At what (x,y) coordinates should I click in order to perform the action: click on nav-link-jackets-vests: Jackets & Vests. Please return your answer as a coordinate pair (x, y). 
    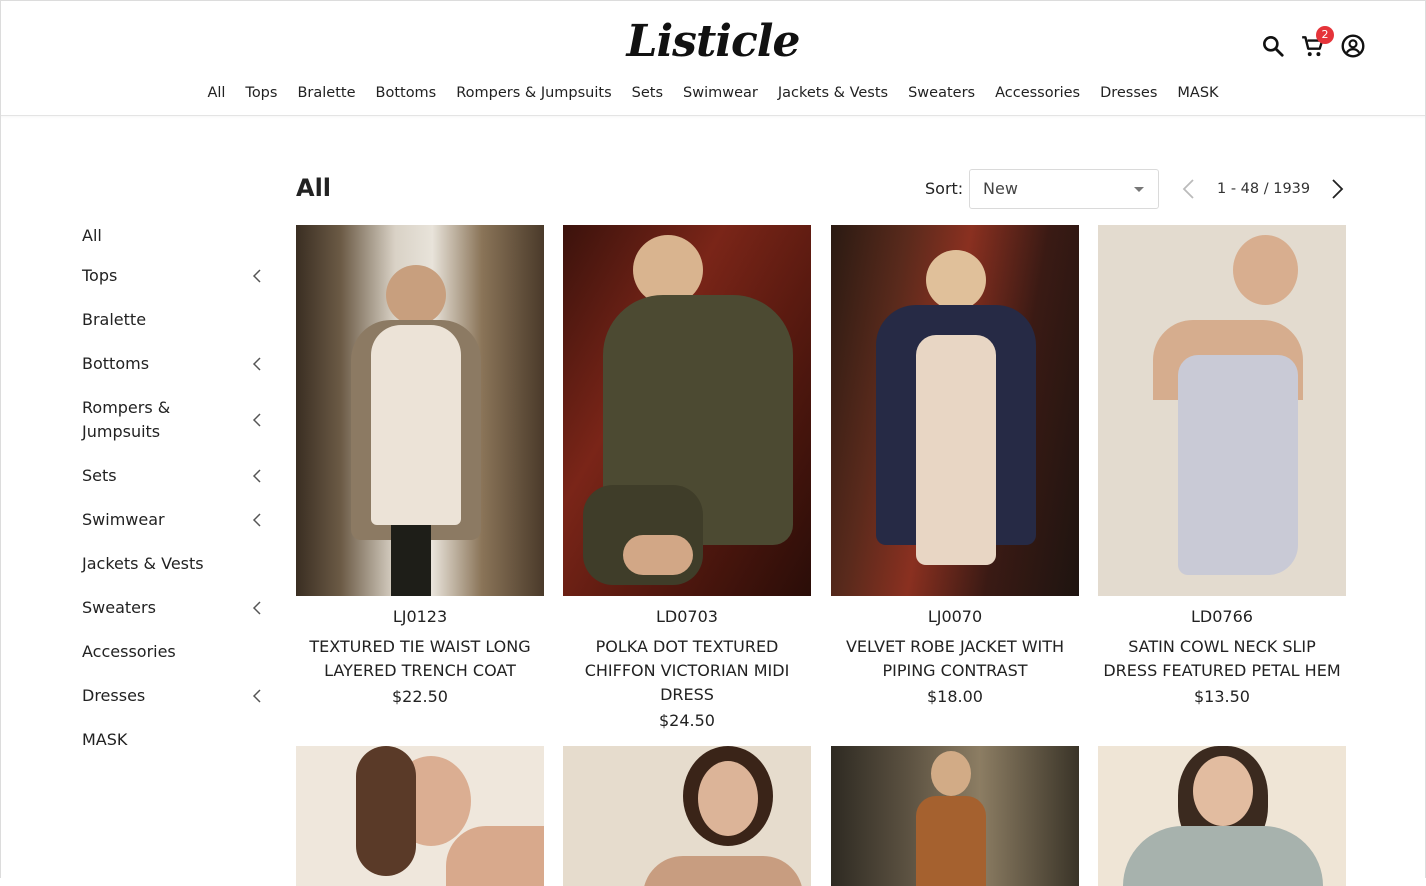
    Looking at the image, I should click on (833, 93).